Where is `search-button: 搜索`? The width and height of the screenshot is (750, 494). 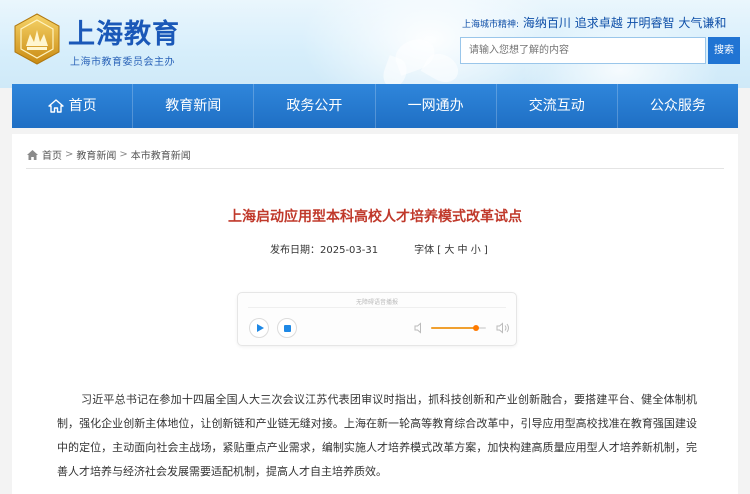
search-button: 搜索 is located at coordinates (724, 50).